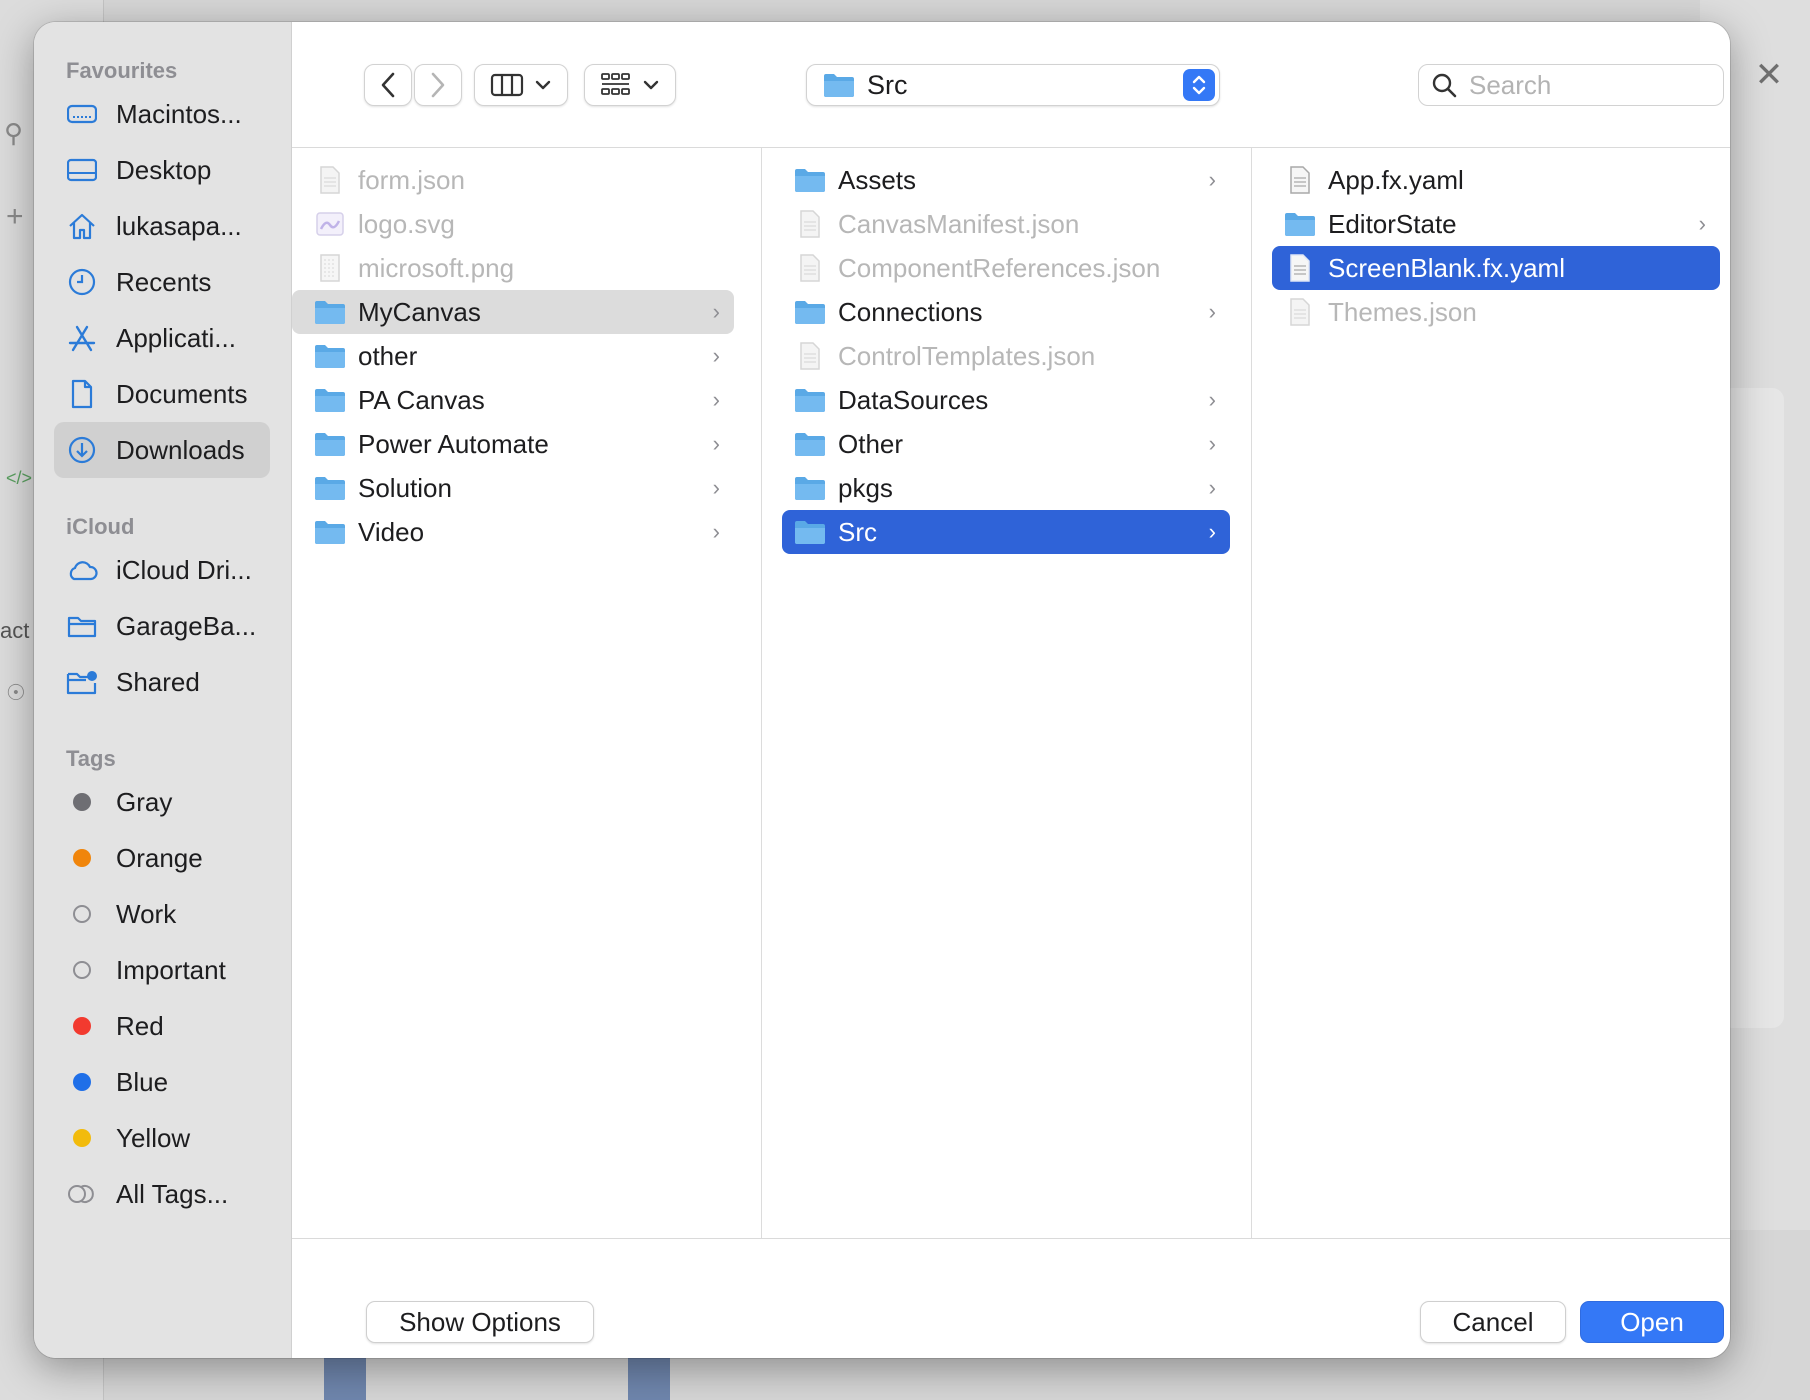  I want to click on folder-row: Solution ›, so click(513, 488).